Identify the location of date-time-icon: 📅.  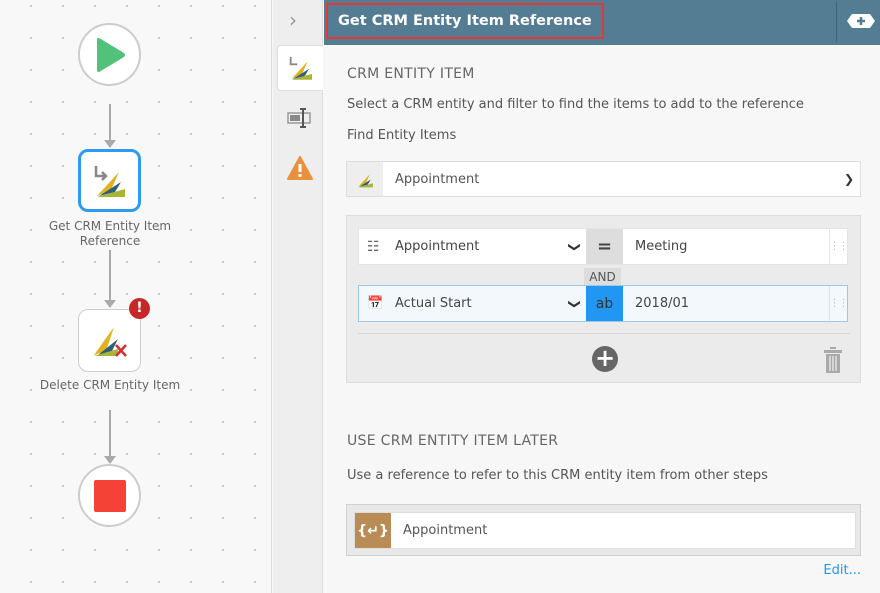
(375, 303).